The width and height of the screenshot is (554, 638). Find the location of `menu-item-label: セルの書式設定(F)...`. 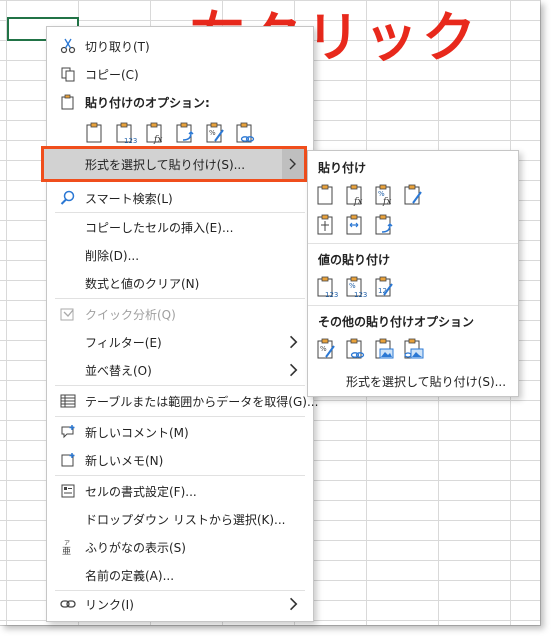

menu-item-label: セルの書式設定(F)... is located at coordinates (141, 491).